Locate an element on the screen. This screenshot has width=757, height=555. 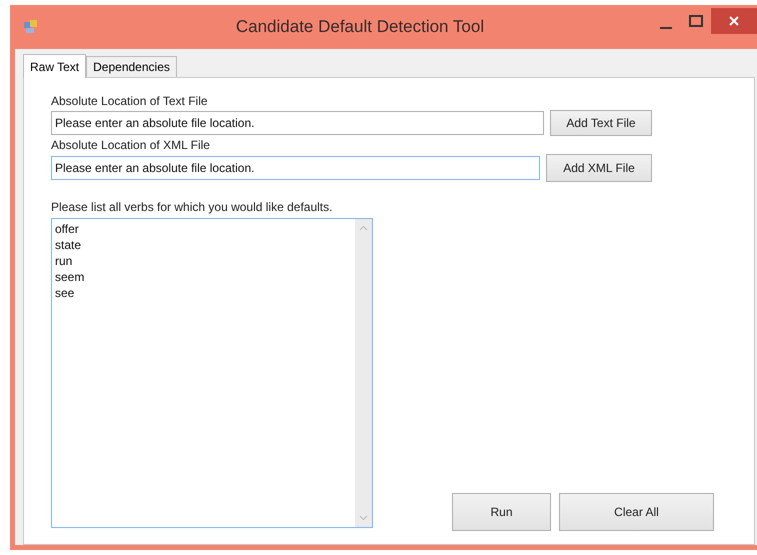
maximize-icon is located at coordinates (696, 21).